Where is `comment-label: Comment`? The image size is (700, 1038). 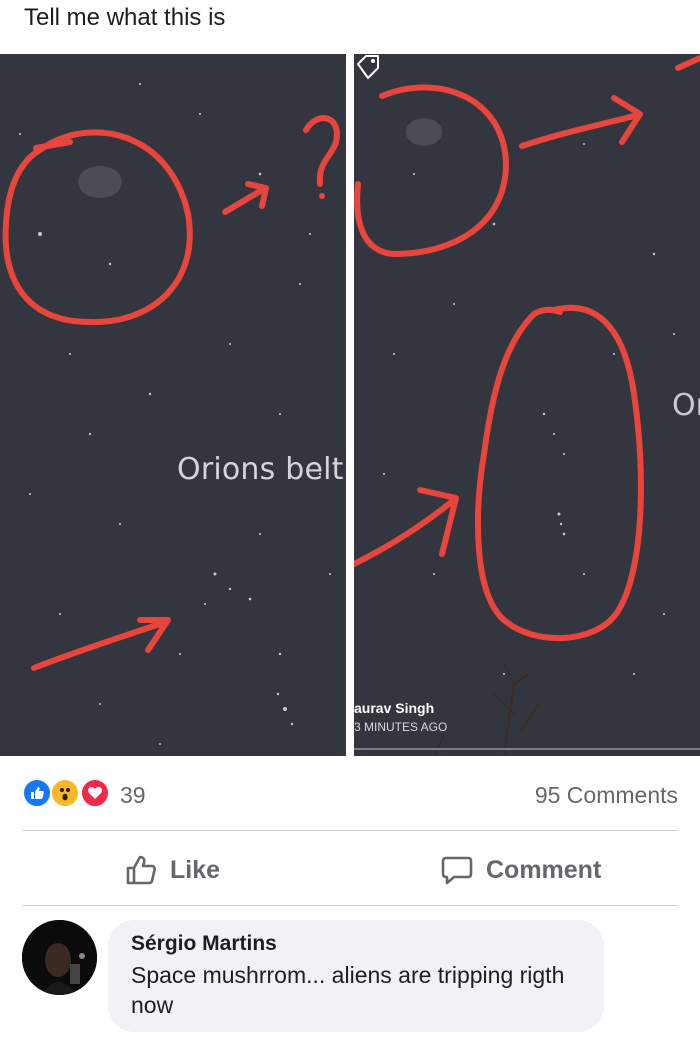 comment-label: Comment is located at coordinates (544, 869).